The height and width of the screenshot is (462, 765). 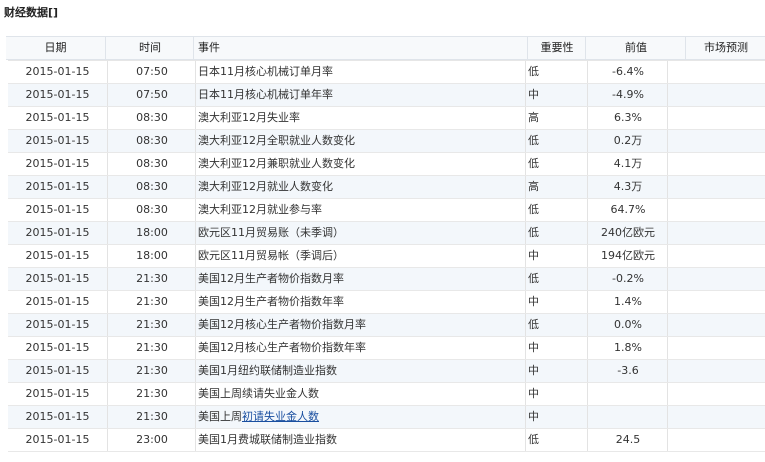 What do you see at coordinates (386, 440) in the screenshot?
I see `table-row: 2015-01-15 23:00 美国1月费城联储制造业指数 低 24.5` at bounding box center [386, 440].